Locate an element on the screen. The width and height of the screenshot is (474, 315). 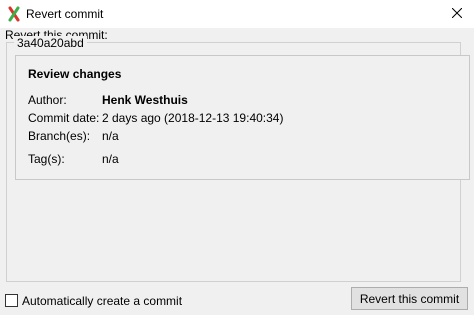
window-title: Revert commit is located at coordinates (65, 14).